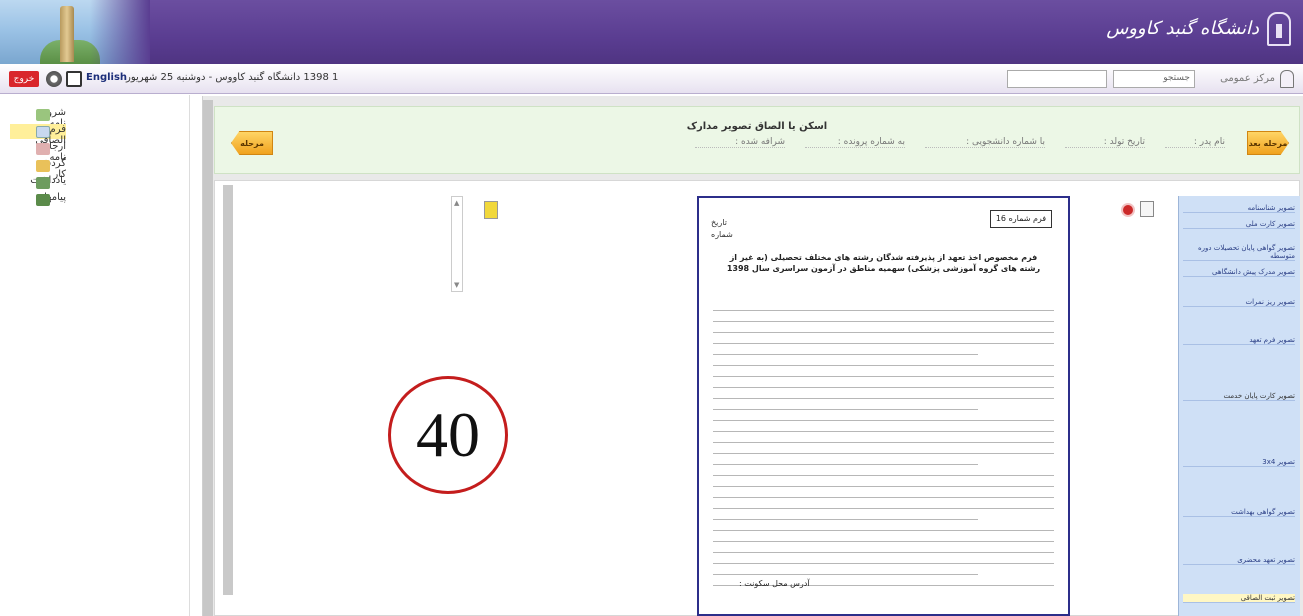  I want to click on center-label: مرکز عمومی, so click(1247, 78).